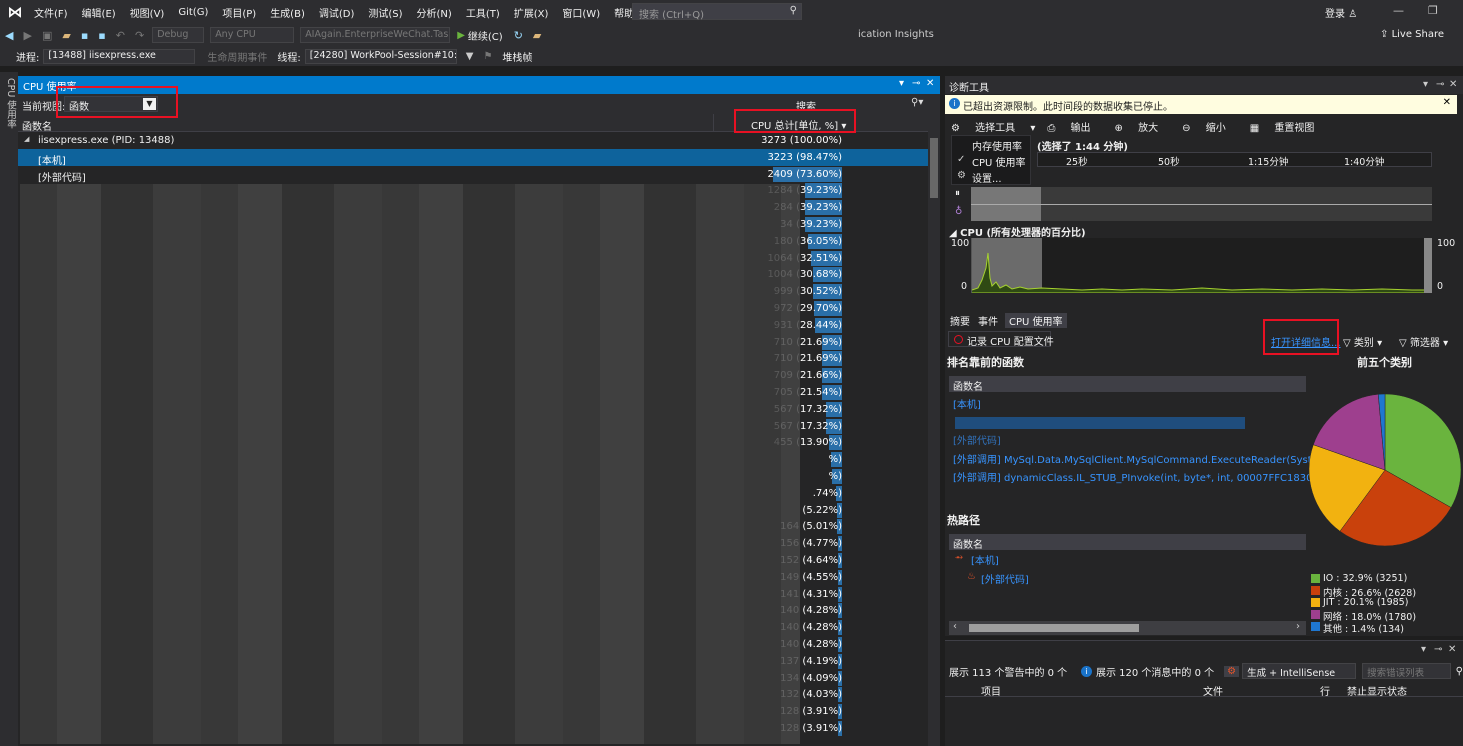 Image resolution: width=1463 pixels, height=746 pixels. Describe the element at coordinates (1074, 126) in the screenshot. I see `output-button: ⎙ 输出` at that location.